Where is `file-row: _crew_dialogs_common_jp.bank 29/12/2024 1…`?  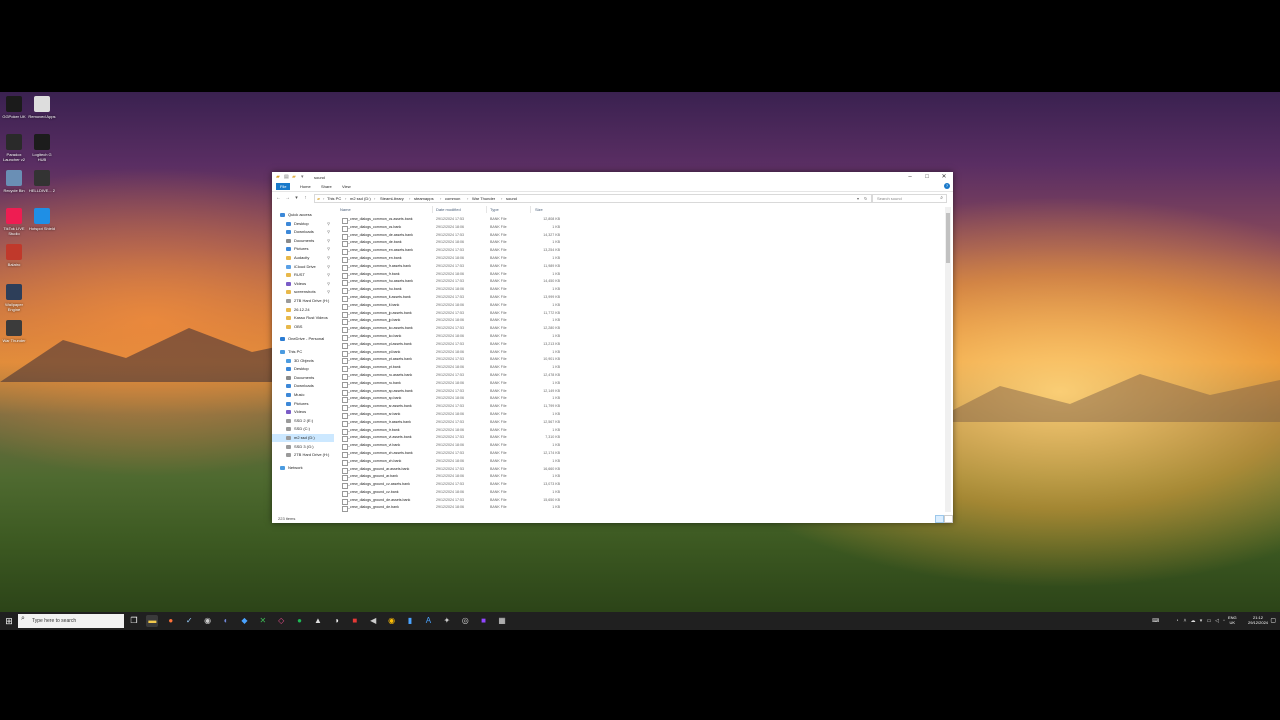
file-row: _crew_dialogs_common_jp.bank 29/12/2024 1… is located at coordinates (640, 321).